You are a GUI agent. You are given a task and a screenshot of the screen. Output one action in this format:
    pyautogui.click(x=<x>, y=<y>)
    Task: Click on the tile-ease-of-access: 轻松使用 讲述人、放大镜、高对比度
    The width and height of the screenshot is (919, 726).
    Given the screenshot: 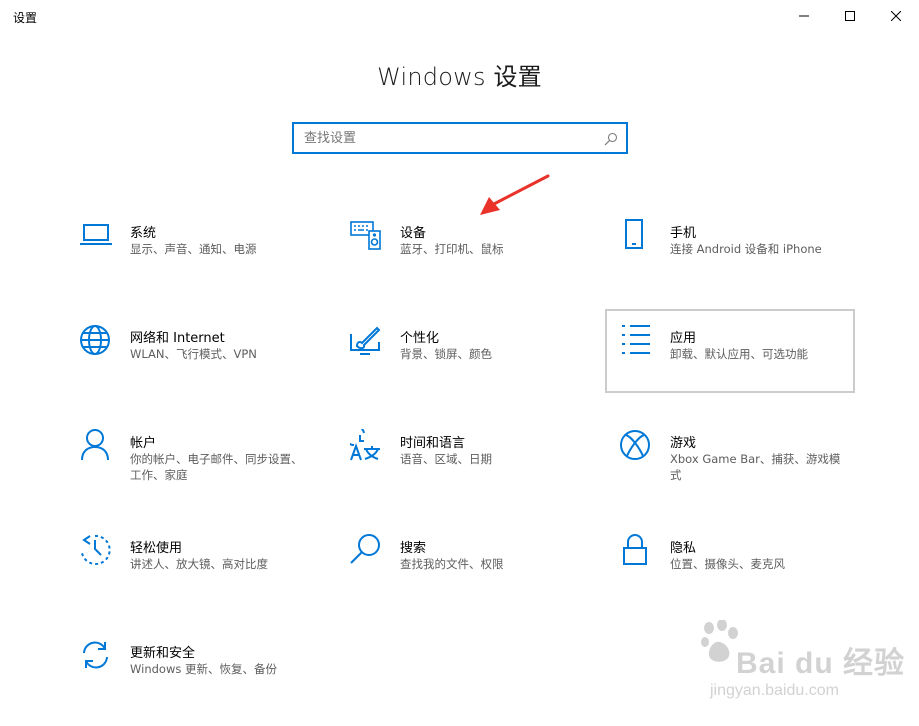 What is the action you would take?
    pyautogui.click(x=204, y=576)
    